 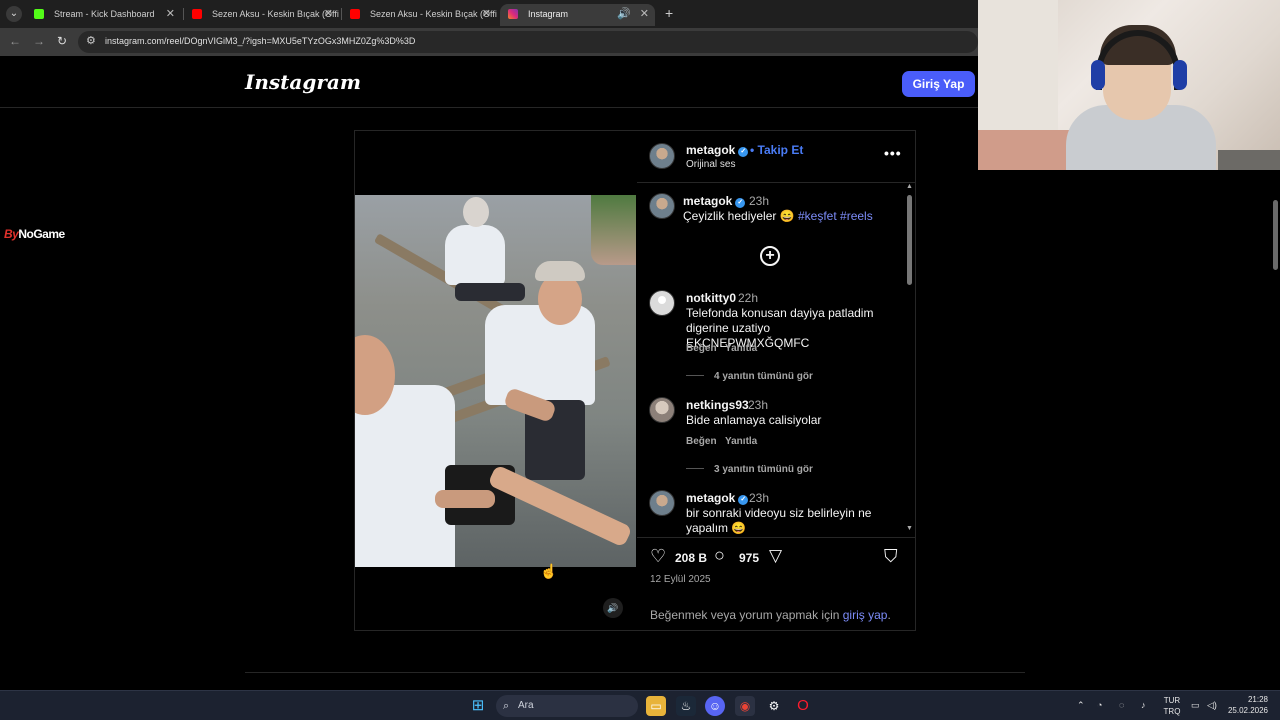 What do you see at coordinates (710, 164) in the screenshot?
I see `audio-label: Orijinal ses` at bounding box center [710, 164].